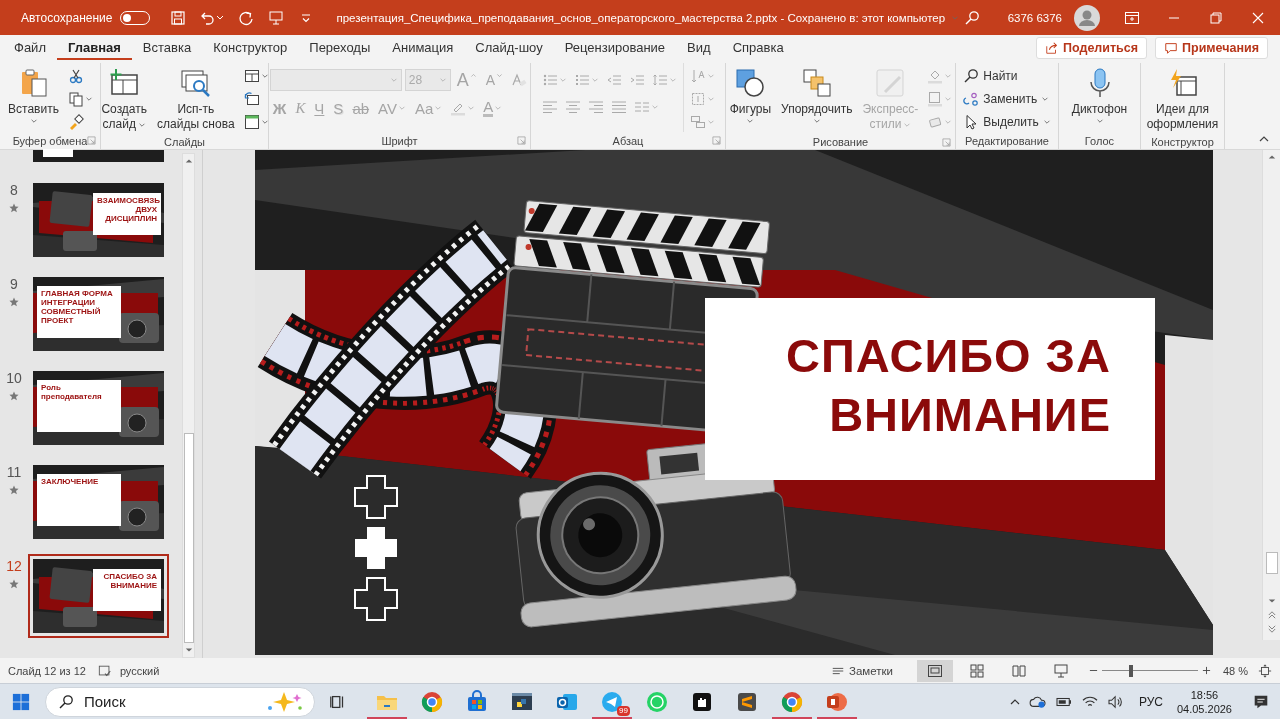 The height and width of the screenshot is (719, 1280). What do you see at coordinates (615, 47) in the screenshot?
I see `ribbon-tab: Рецензирование` at bounding box center [615, 47].